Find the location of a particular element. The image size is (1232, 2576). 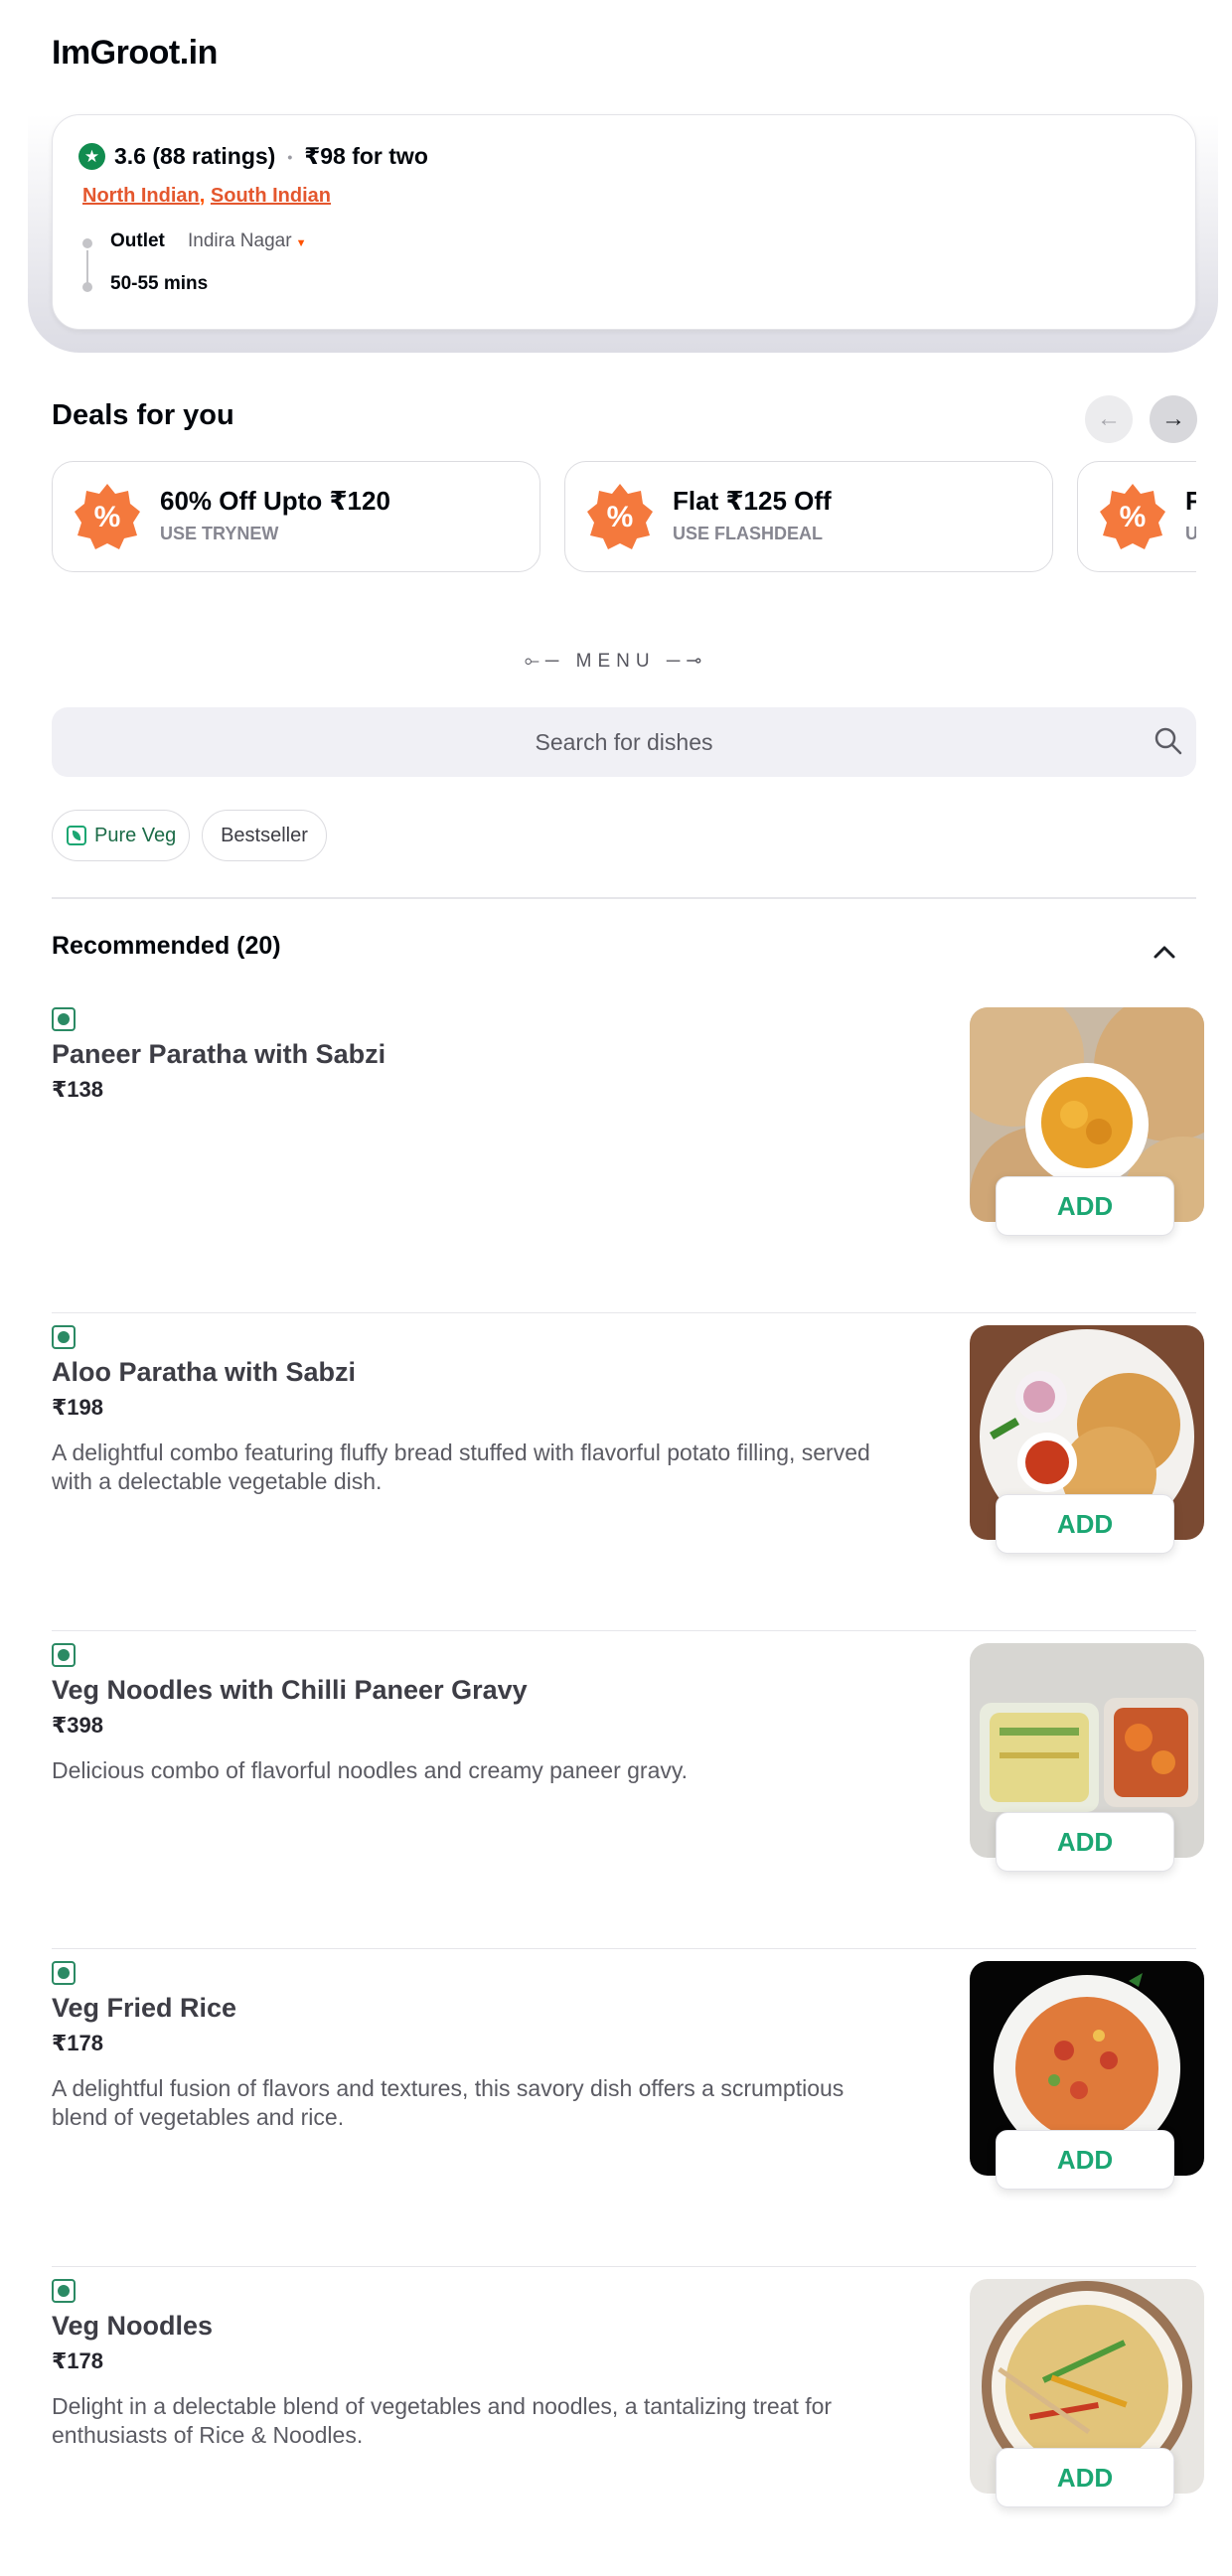

dish-price: ₹398 is located at coordinates (78, 1725).